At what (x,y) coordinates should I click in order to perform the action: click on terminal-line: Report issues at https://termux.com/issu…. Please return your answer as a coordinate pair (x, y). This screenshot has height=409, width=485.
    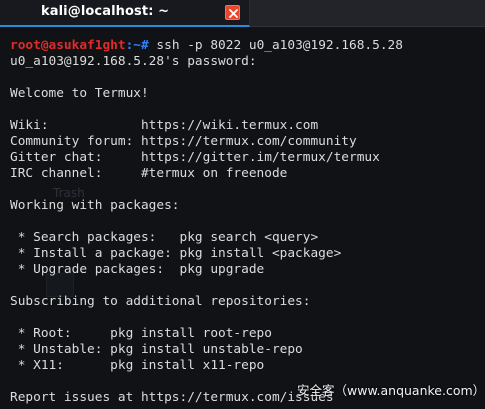
    Looking at the image, I should click on (172, 397).